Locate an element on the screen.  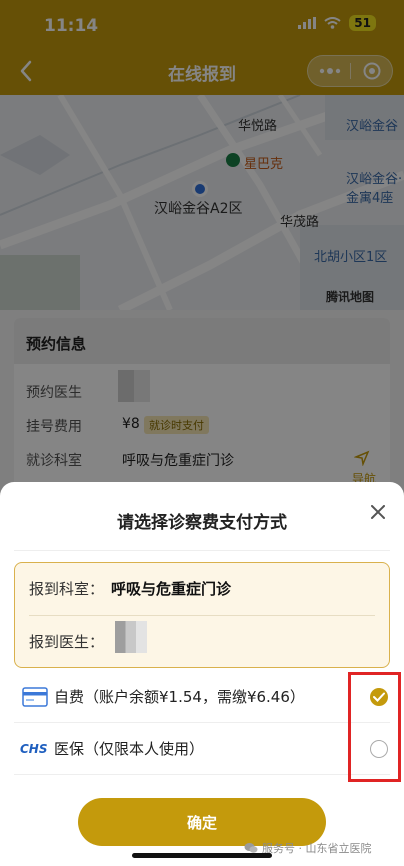
option-divider is located at coordinates (202, 722).